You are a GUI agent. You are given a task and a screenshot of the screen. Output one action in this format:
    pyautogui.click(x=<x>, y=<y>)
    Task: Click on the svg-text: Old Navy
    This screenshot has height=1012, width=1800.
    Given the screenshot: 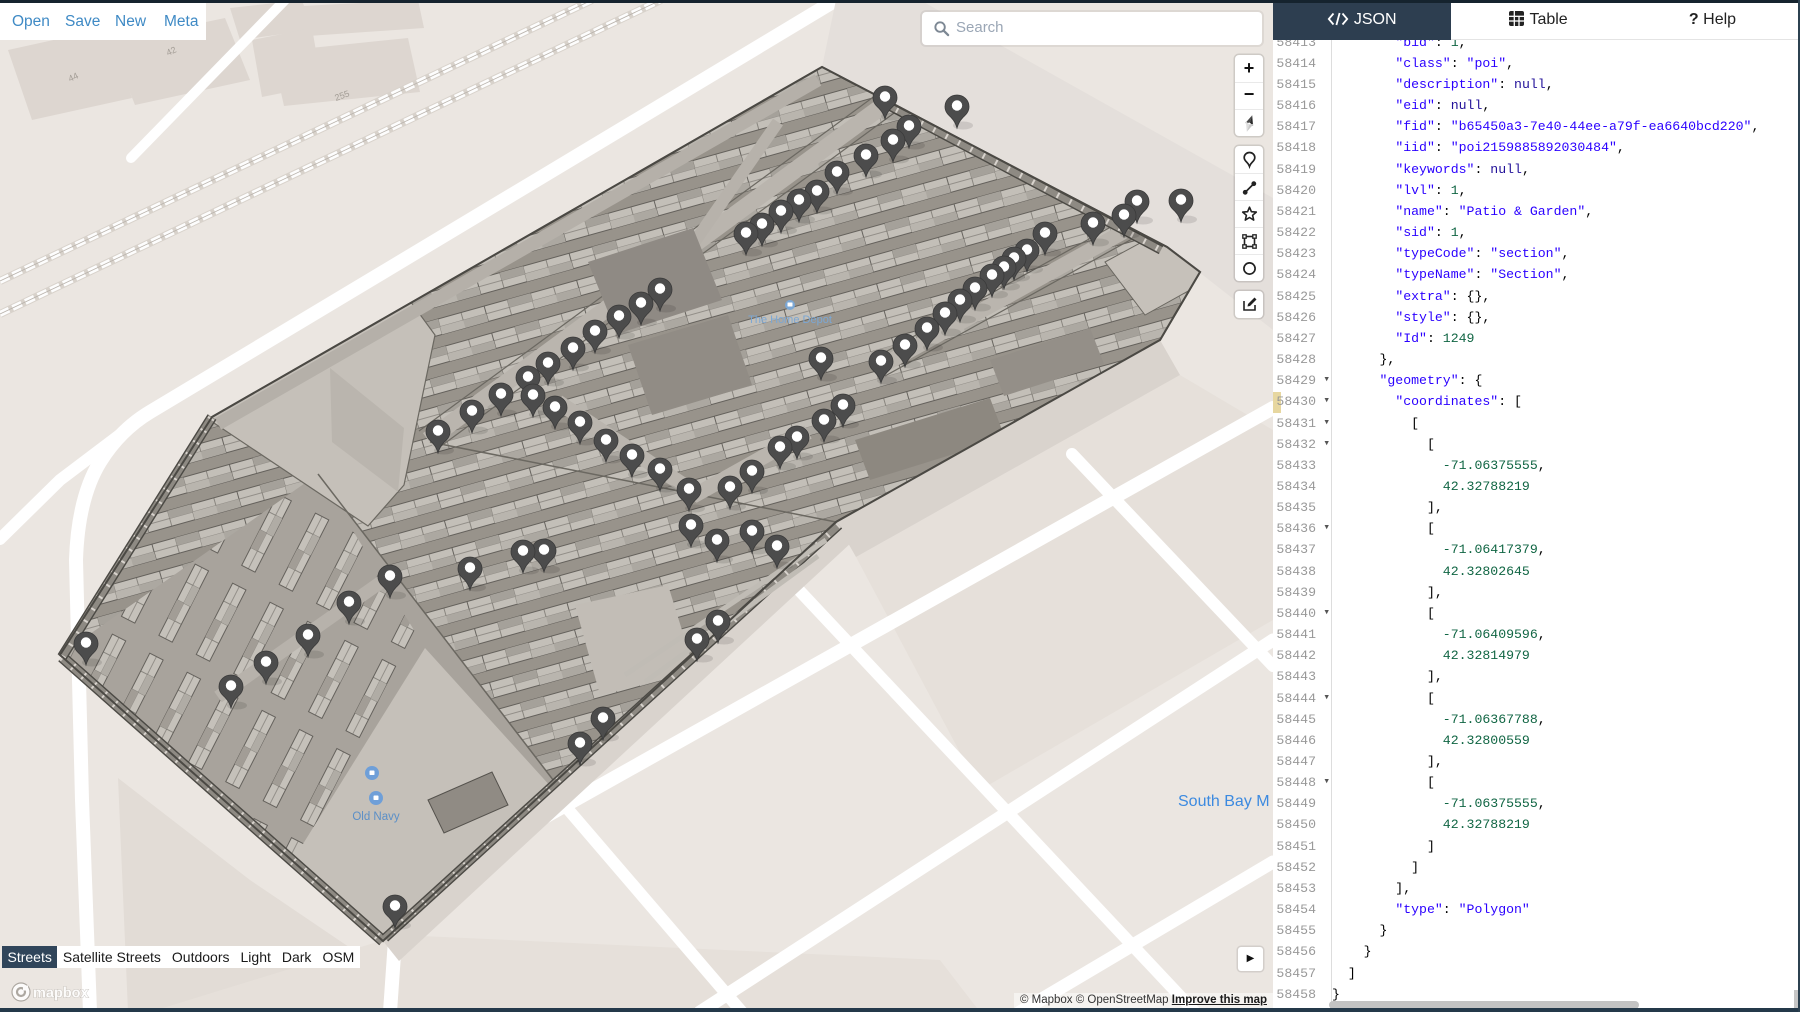 What is the action you would take?
    pyautogui.click(x=376, y=817)
    